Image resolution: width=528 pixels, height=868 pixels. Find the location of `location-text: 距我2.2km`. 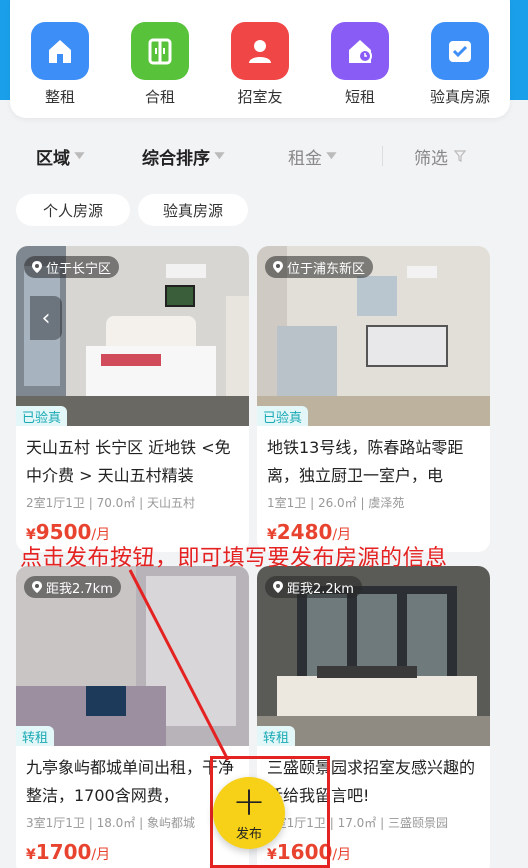

location-text: 距我2.2km is located at coordinates (320, 589).